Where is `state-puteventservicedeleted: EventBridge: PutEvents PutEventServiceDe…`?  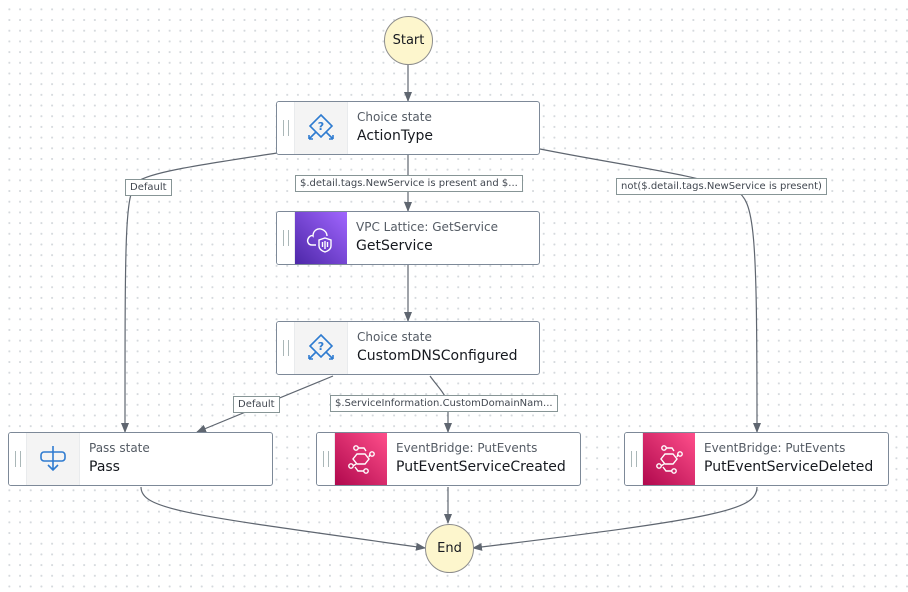 state-puteventservicedeleted: EventBridge: PutEvents PutEventServiceDe… is located at coordinates (756, 459).